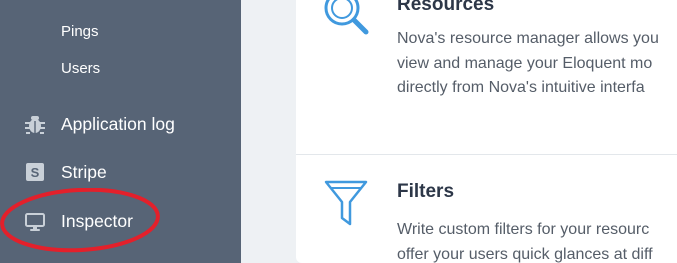 Image resolution: width=677 pixels, height=263 pixels. Describe the element at coordinates (486, 154) in the screenshot. I see `card-divider` at that location.